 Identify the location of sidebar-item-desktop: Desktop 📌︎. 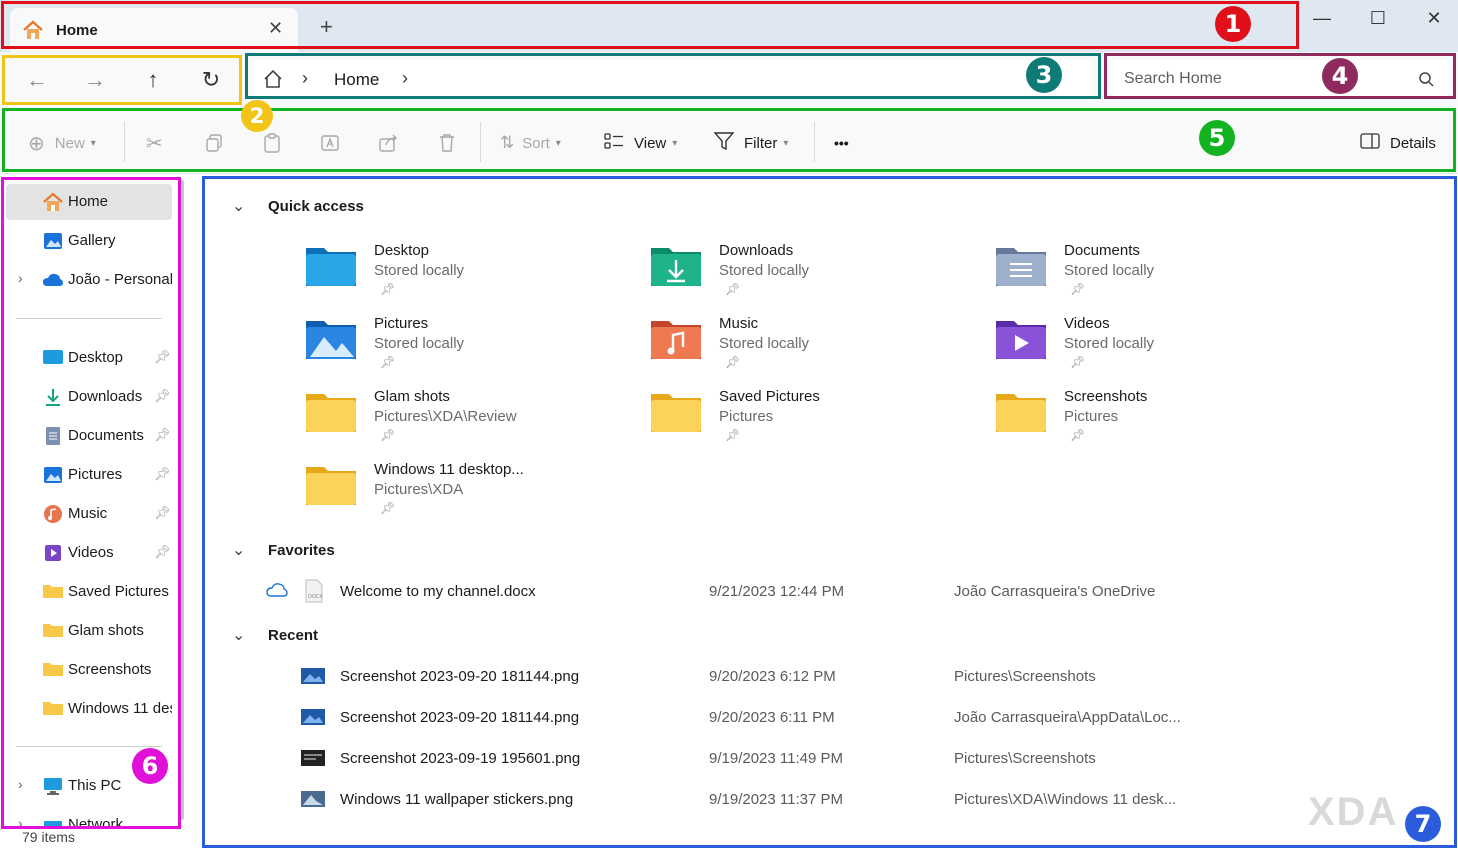
(89, 358).